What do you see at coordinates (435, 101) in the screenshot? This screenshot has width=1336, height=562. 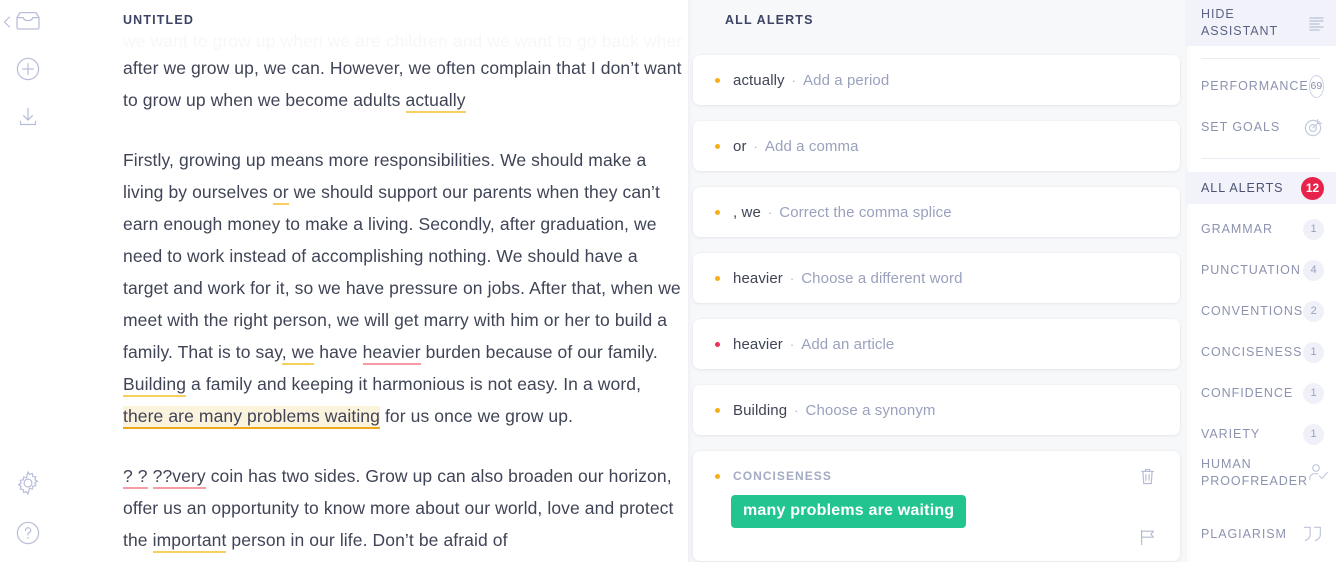 I see `inline-alert-mark: actually` at bounding box center [435, 101].